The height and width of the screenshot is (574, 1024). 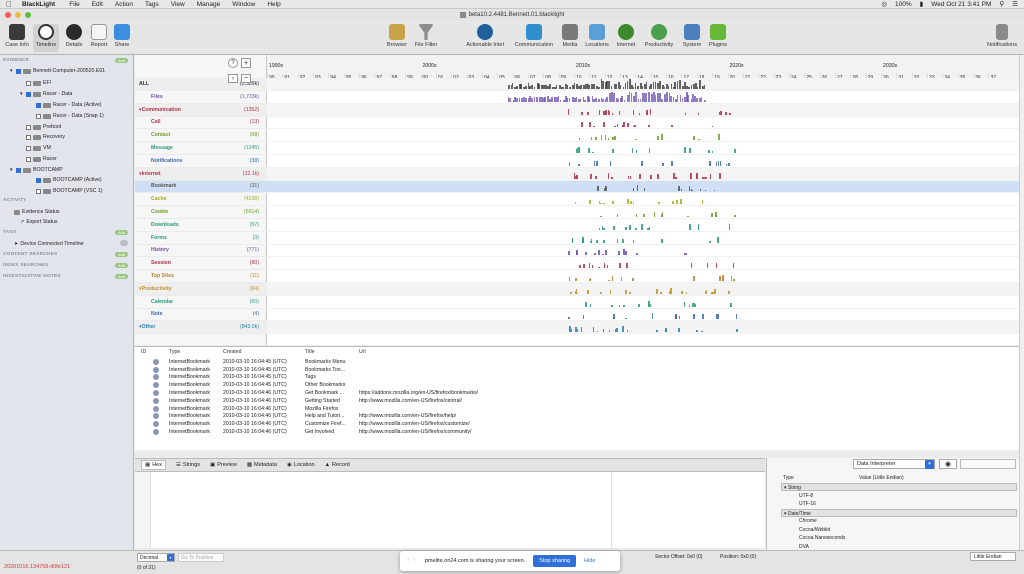 What do you see at coordinates (485, 36) in the screenshot?
I see `actionable-intel-button: Actionable Intel` at bounding box center [485, 36].